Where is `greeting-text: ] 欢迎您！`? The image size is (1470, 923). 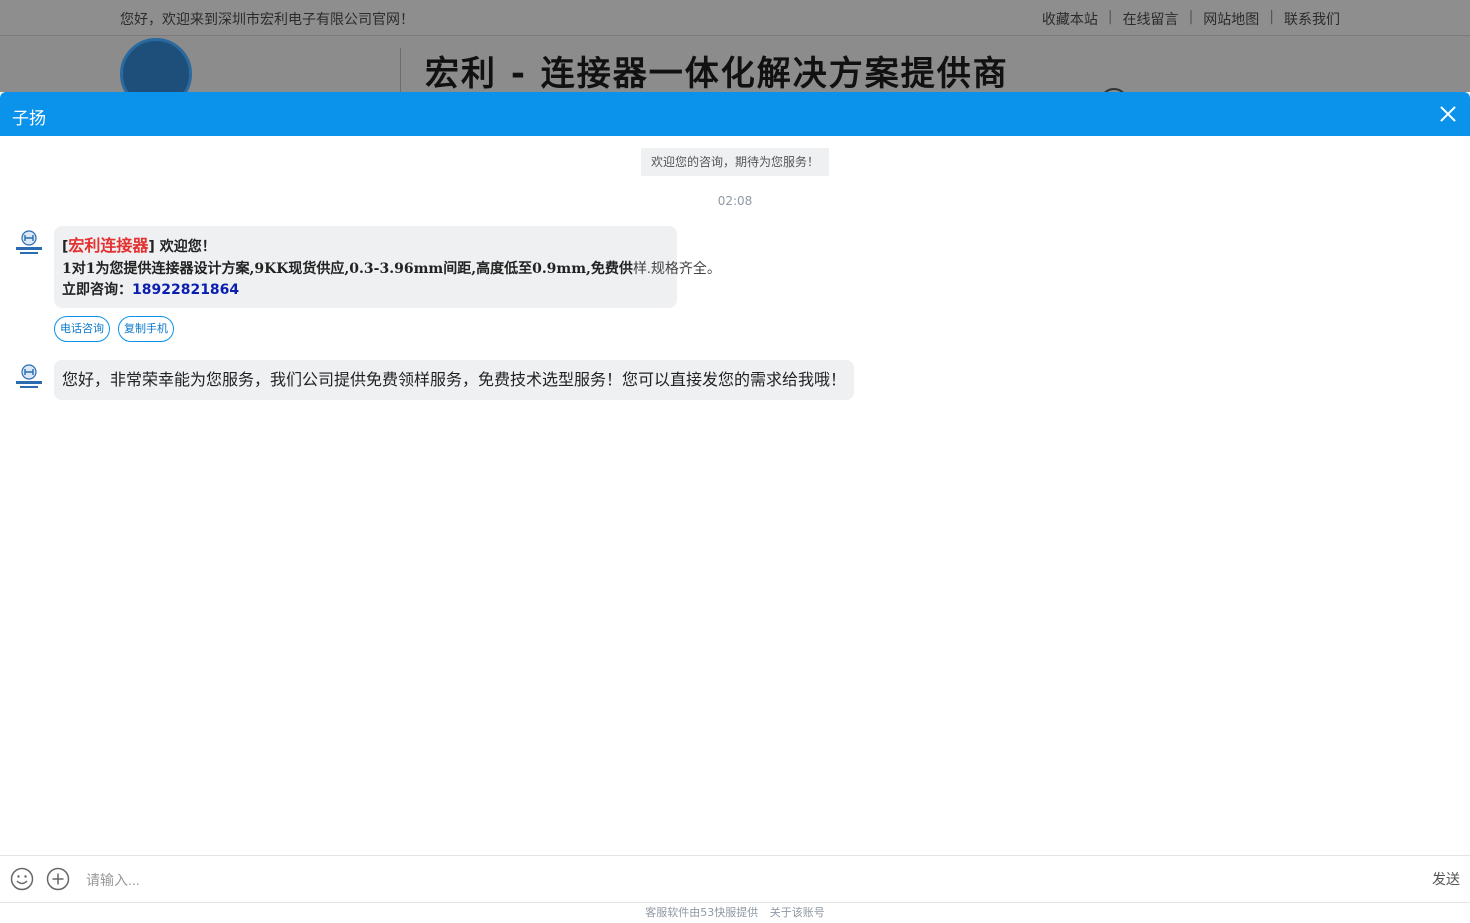 greeting-text: ] 欢迎您！ is located at coordinates (182, 247).